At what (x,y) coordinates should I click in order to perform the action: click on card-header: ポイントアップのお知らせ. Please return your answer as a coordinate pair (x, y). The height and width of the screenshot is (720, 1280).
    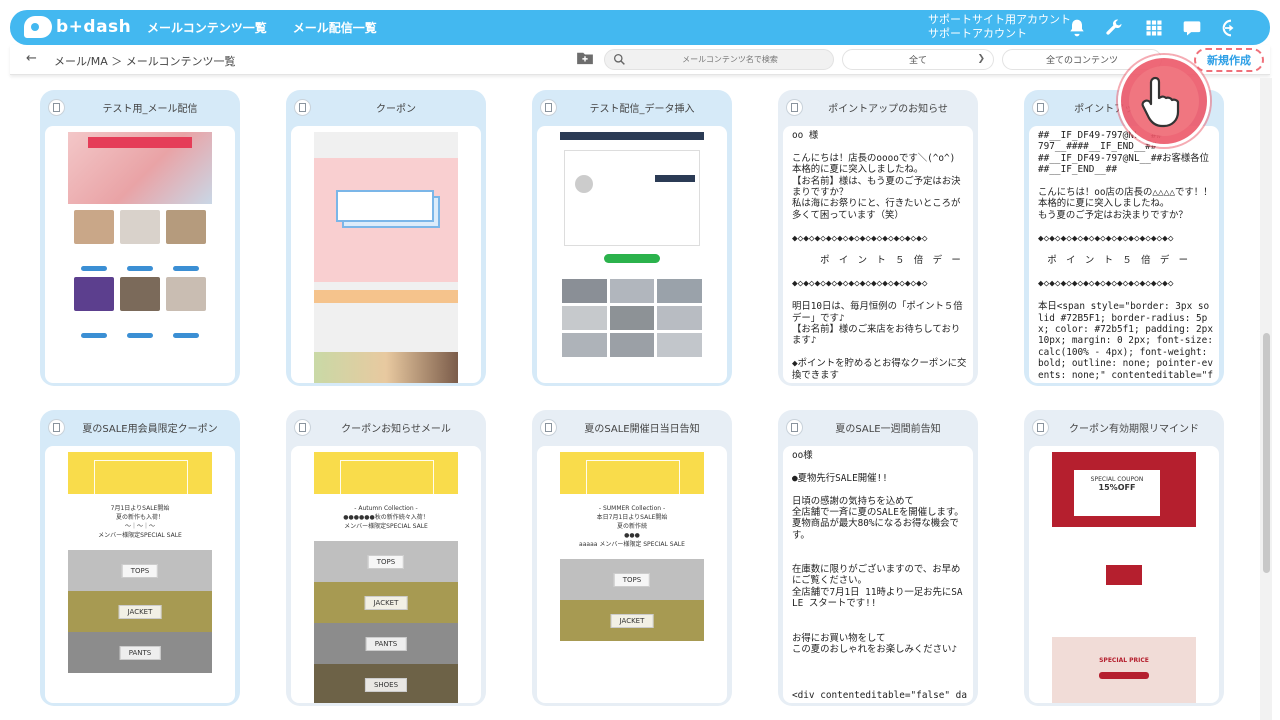
    Looking at the image, I should click on (878, 108).